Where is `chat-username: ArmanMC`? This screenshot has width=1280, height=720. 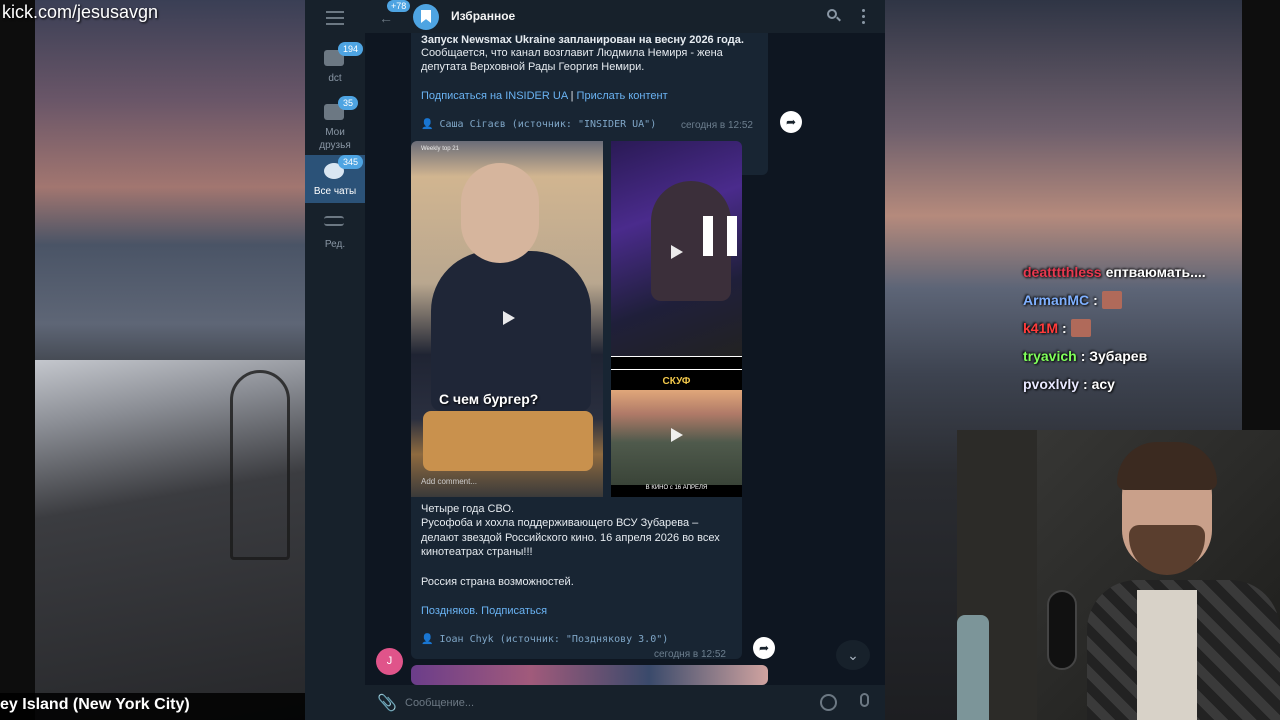 chat-username: ArmanMC is located at coordinates (1056, 300).